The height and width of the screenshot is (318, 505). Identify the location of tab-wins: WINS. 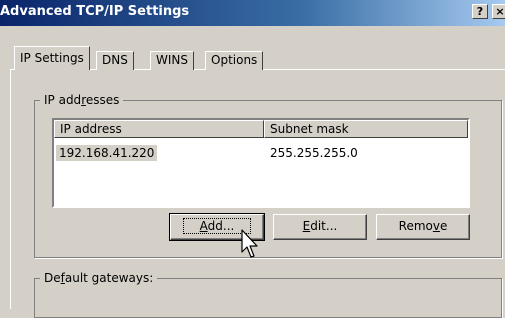
(172, 60).